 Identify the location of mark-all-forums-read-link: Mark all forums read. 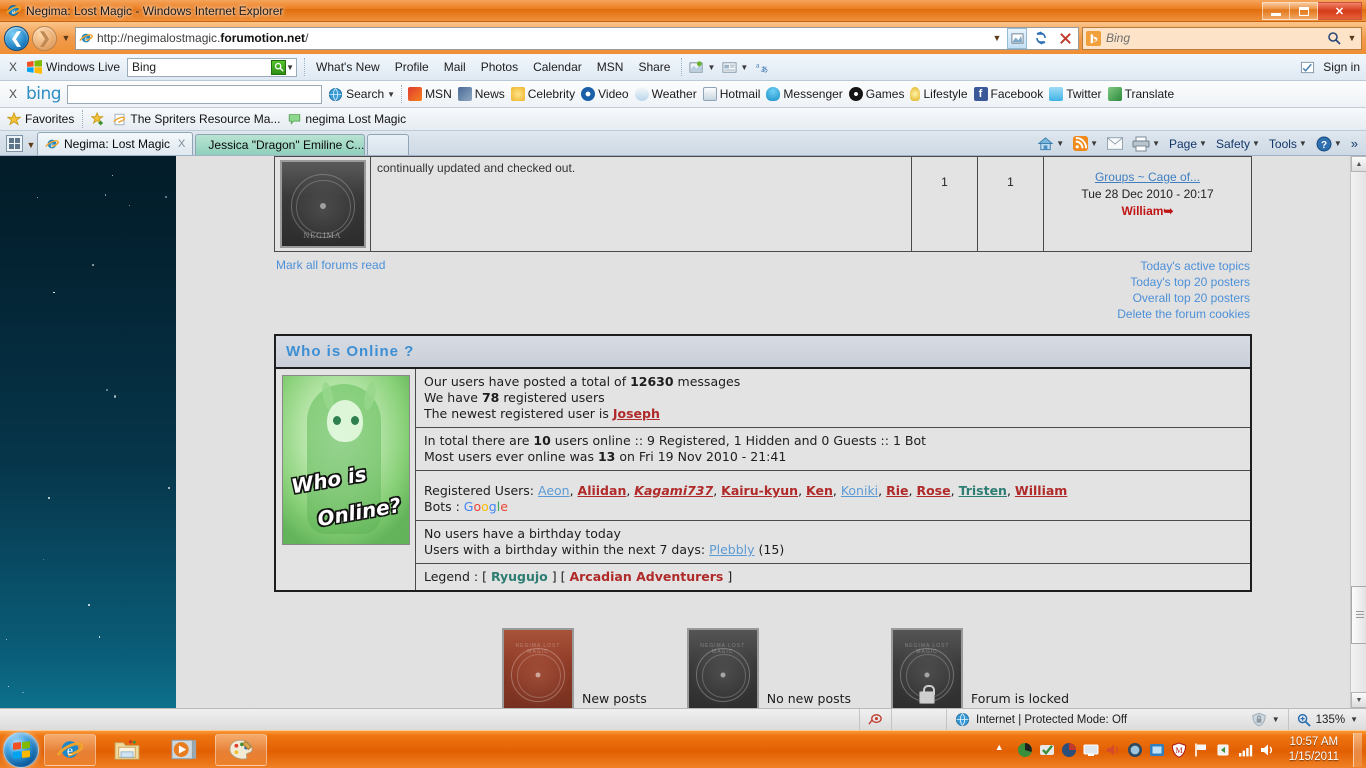
(330, 290).